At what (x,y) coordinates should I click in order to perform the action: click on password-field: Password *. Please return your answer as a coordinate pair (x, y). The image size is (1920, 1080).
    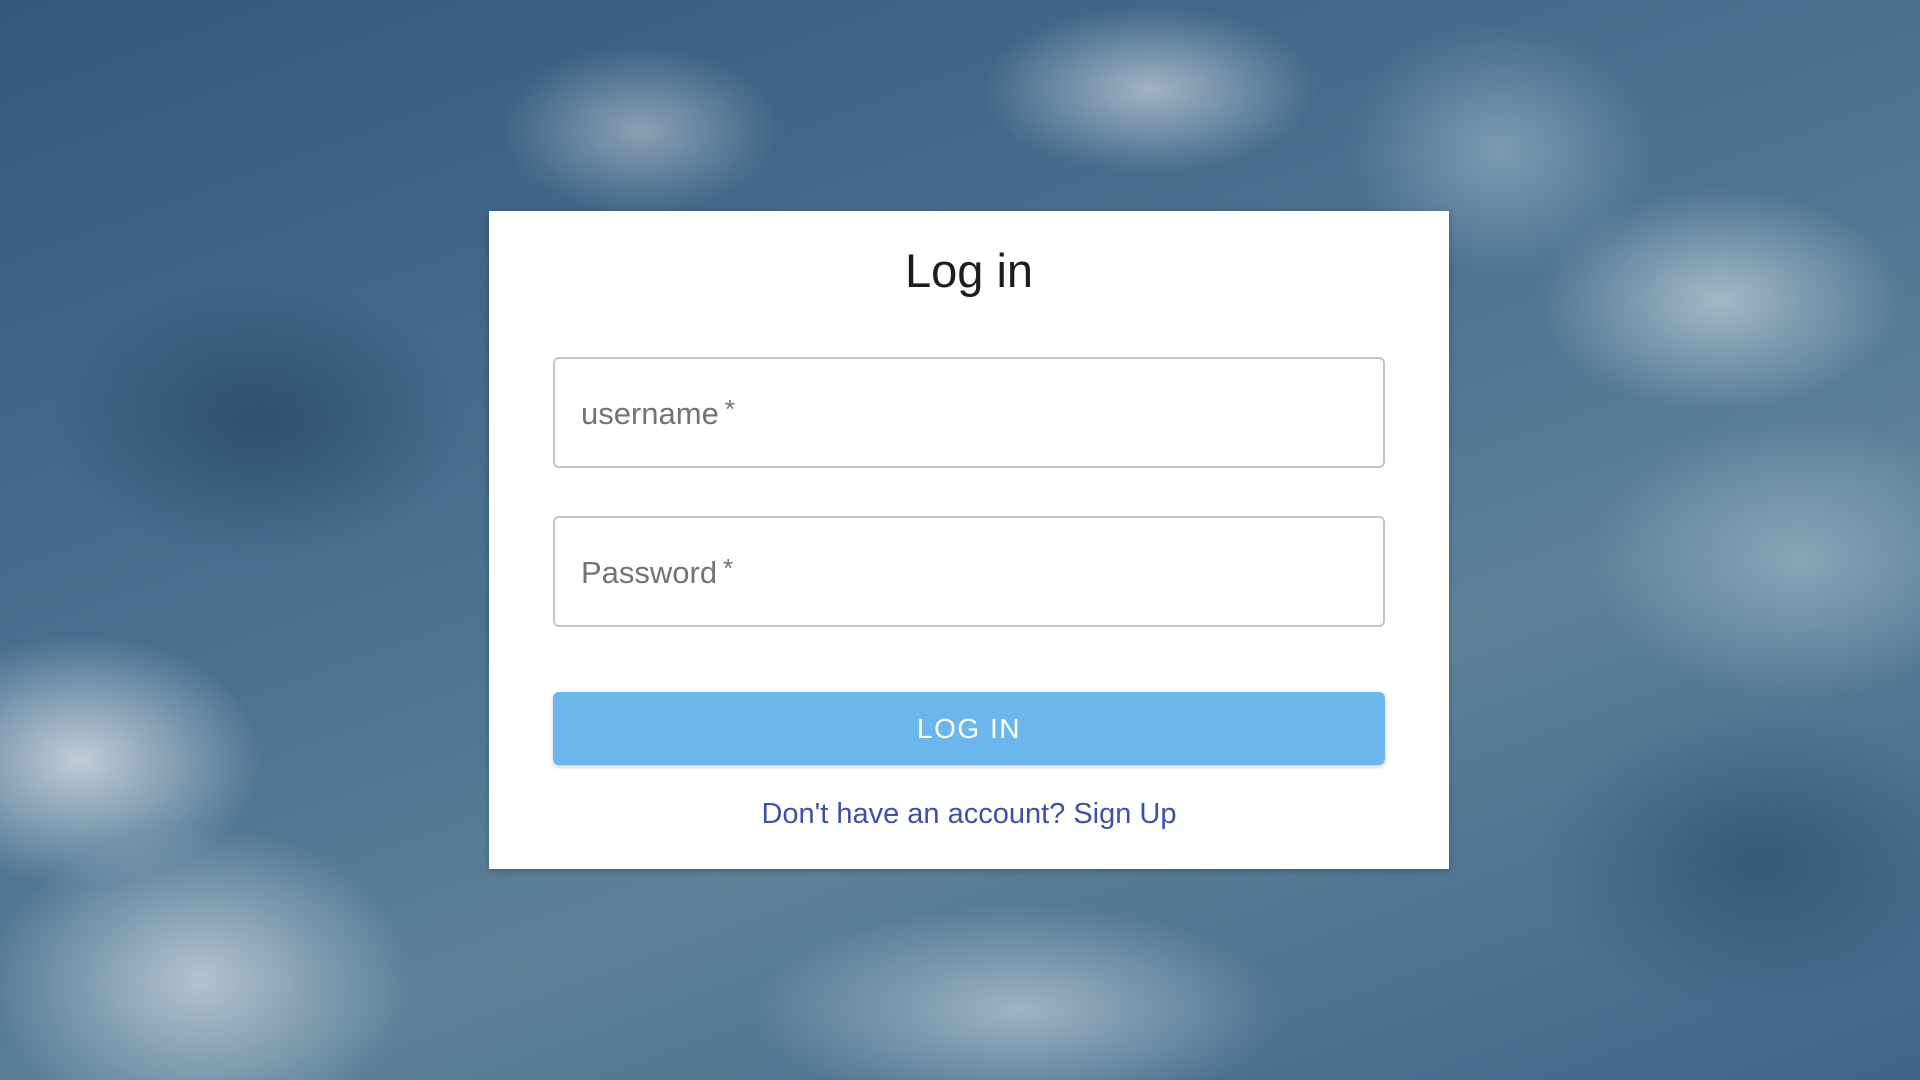
    Looking at the image, I should click on (969, 571).